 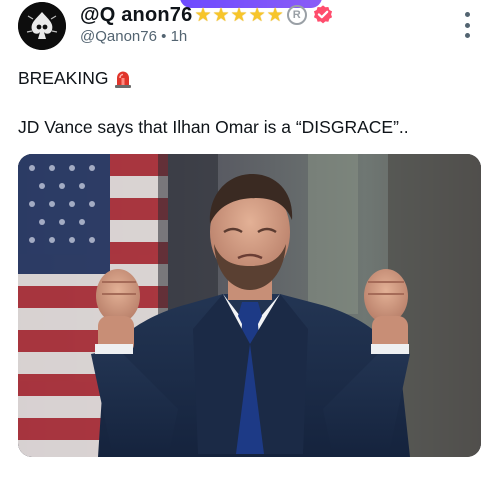 I want to click on author-handle-row: @Qanon76 • 1h, so click(x=133, y=36).